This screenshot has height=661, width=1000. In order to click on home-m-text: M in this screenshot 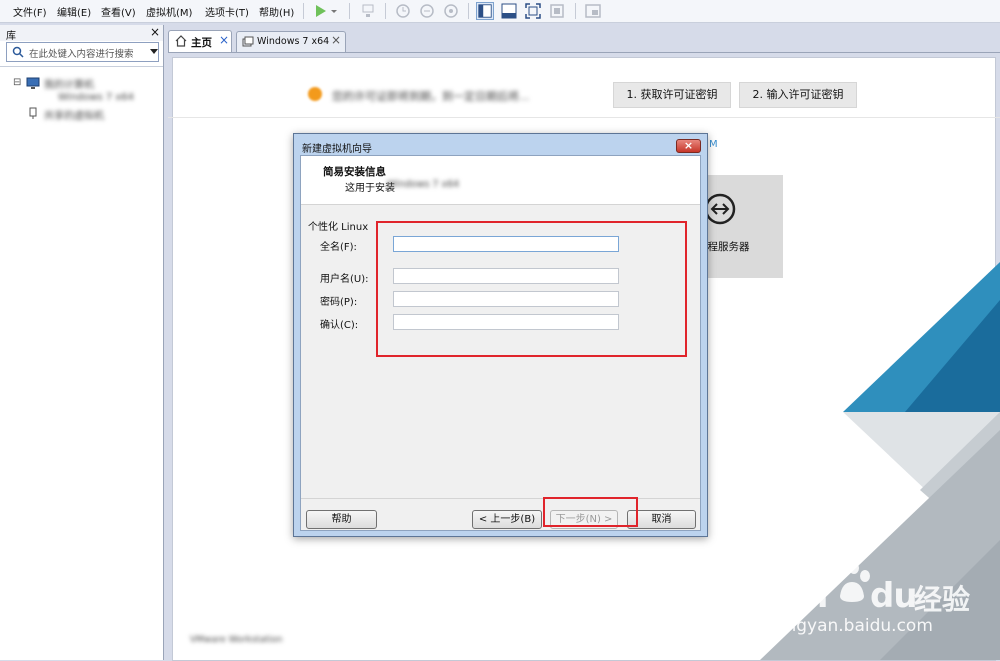, I will do `click(713, 144)`.